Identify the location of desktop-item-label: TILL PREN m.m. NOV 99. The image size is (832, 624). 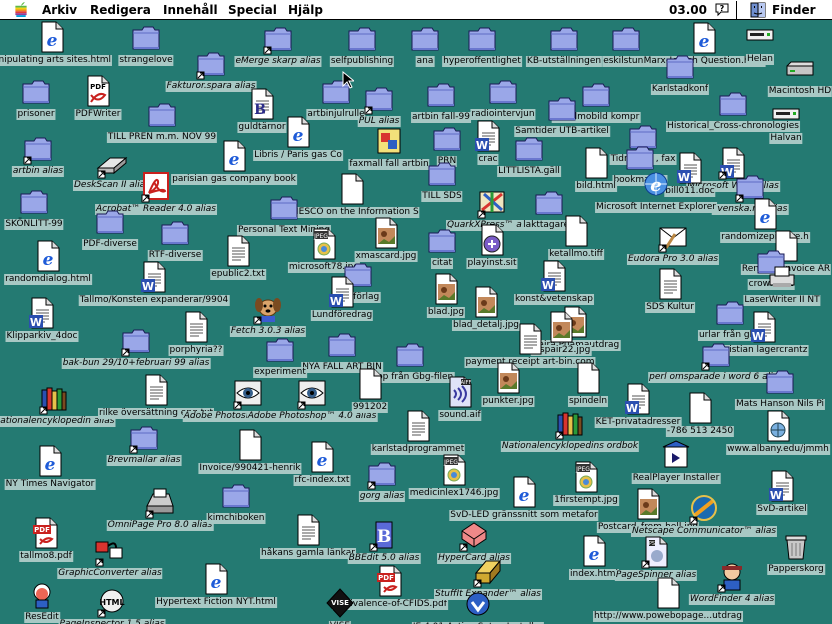
(162, 137).